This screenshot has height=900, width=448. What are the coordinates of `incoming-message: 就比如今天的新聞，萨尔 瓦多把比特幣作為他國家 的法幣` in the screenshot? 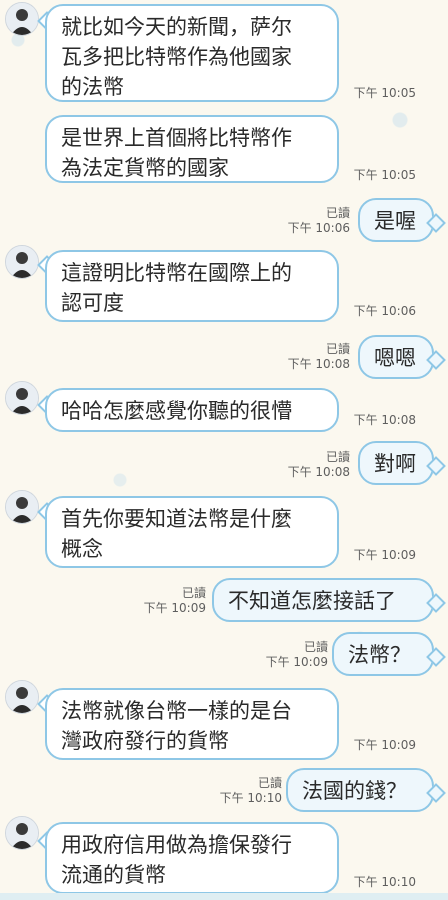 It's located at (192, 53).